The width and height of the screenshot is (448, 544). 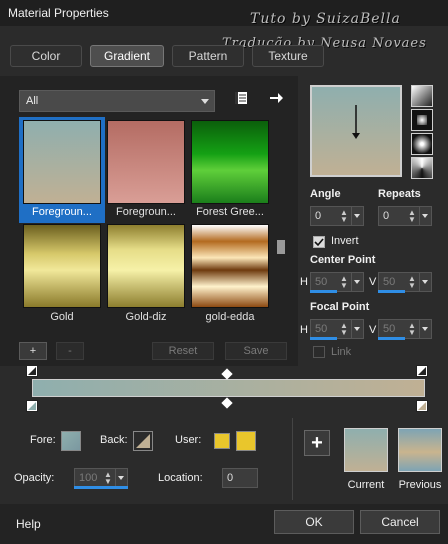 I want to click on arrow-right-icon, so click(x=276, y=98).